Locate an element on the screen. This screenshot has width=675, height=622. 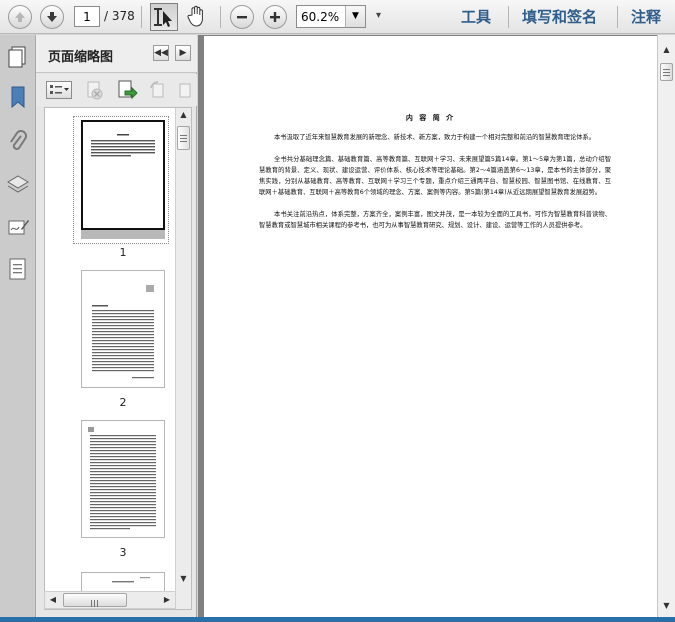
hand-icon is located at coordinates (195, 16).